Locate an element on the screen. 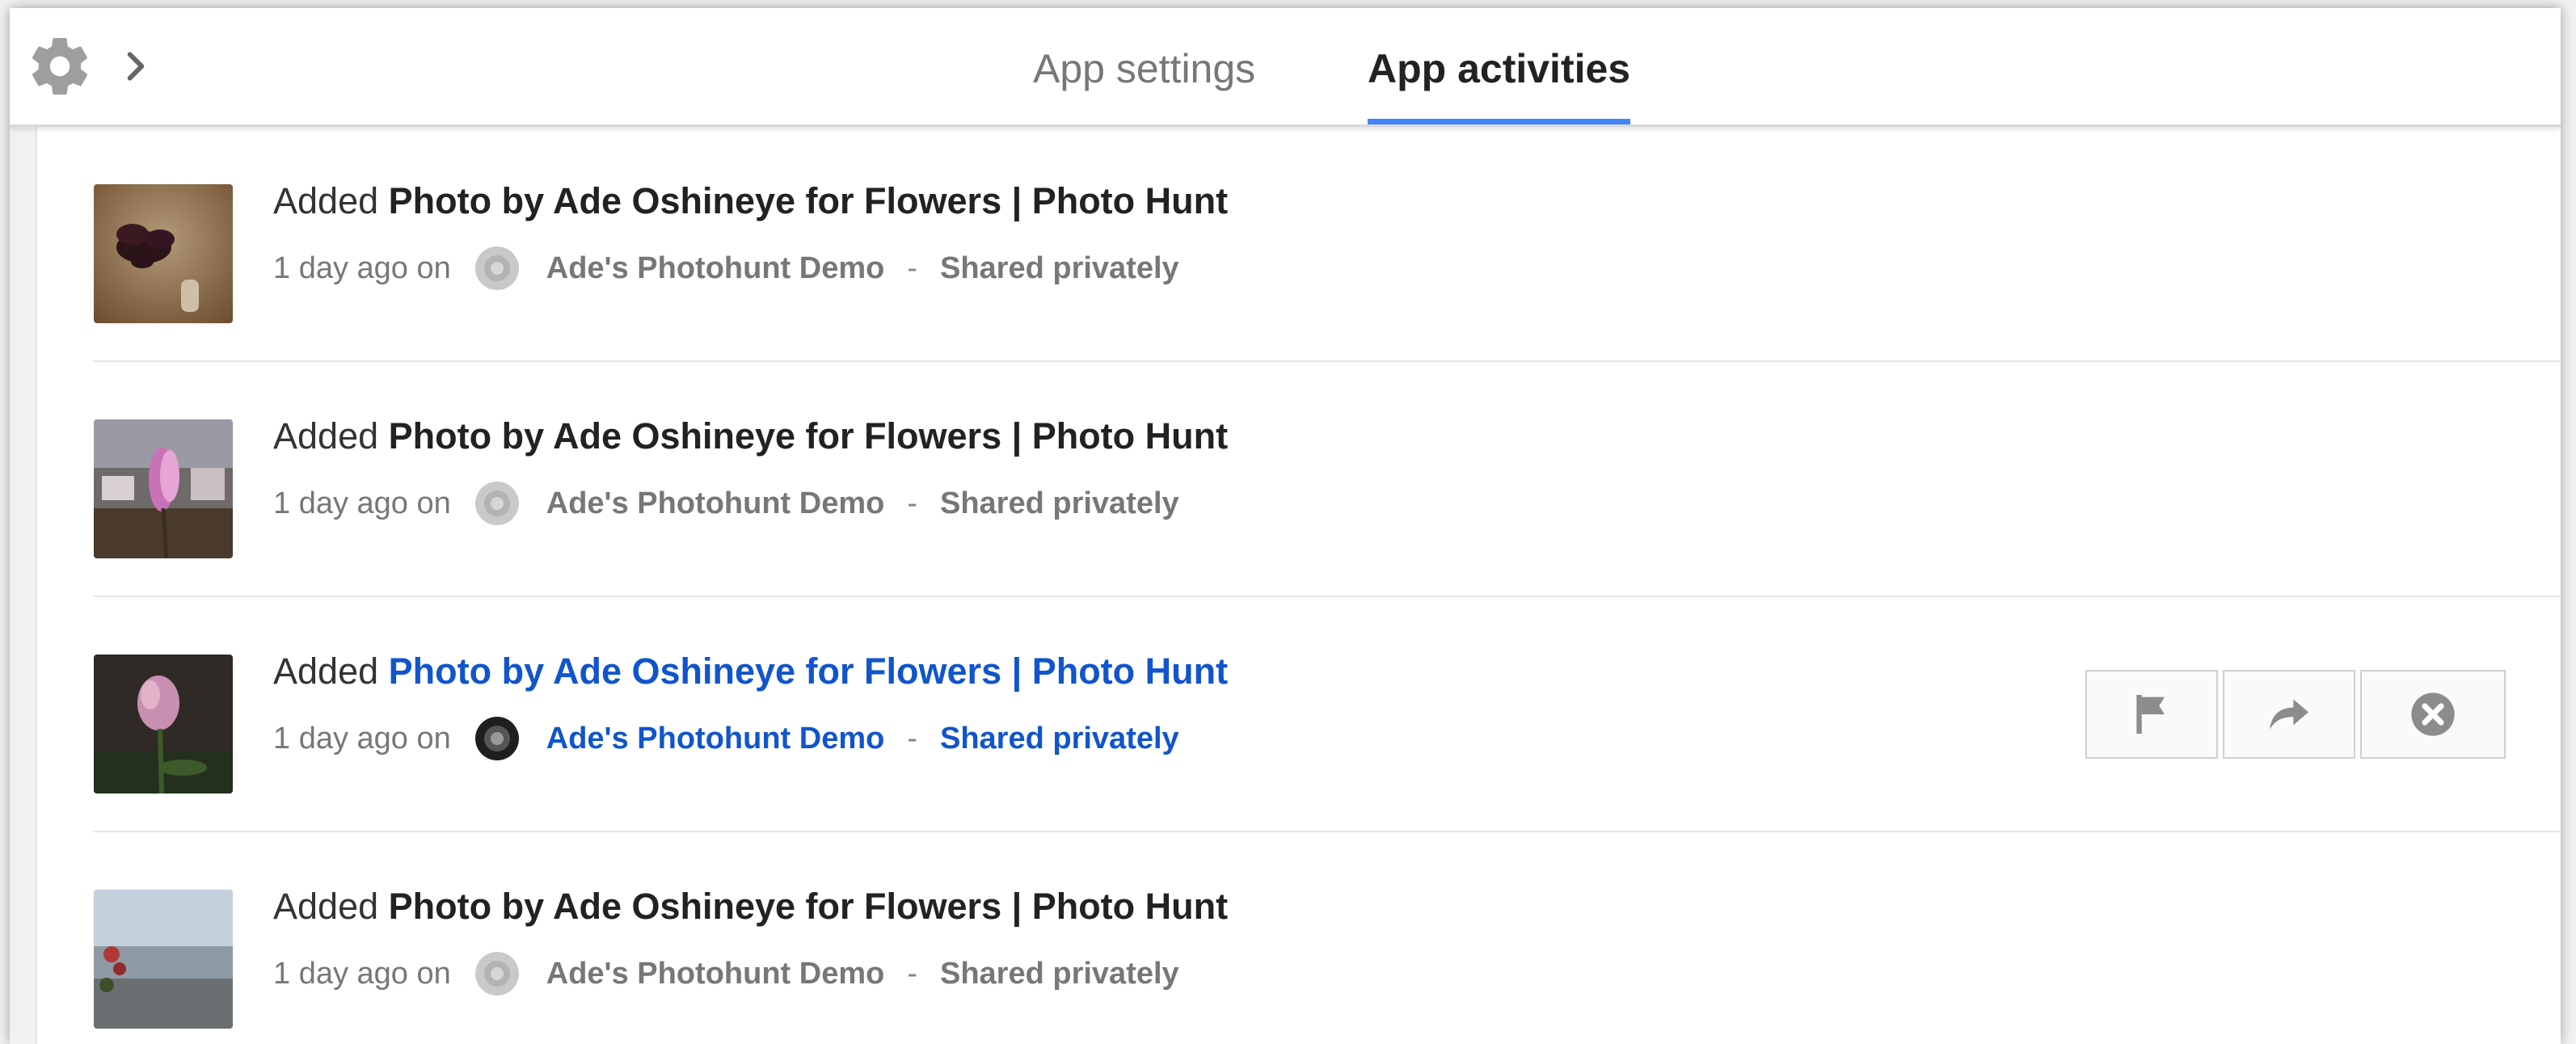 This screenshot has height=1044, width=2576. chevron-right-icon is located at coordinates (136, 66).